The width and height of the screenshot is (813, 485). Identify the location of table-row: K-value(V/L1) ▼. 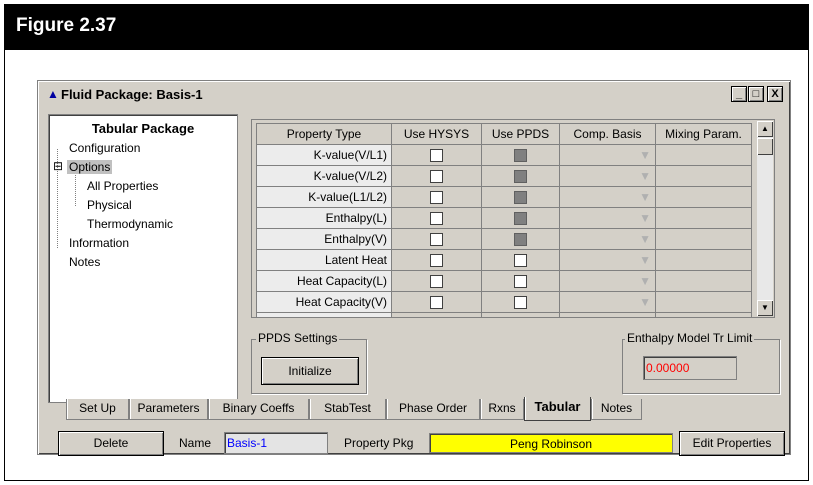
(504, 155).